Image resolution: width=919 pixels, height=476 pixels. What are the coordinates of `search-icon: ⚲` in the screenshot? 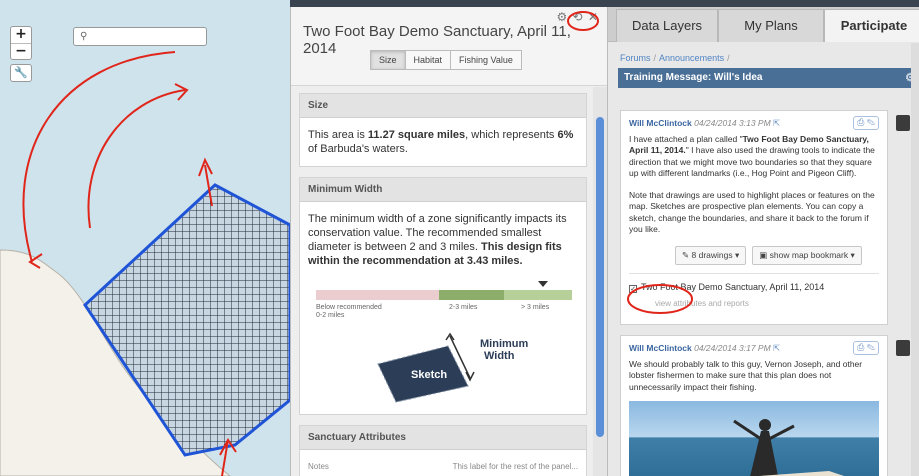 It's located at (84, 36).